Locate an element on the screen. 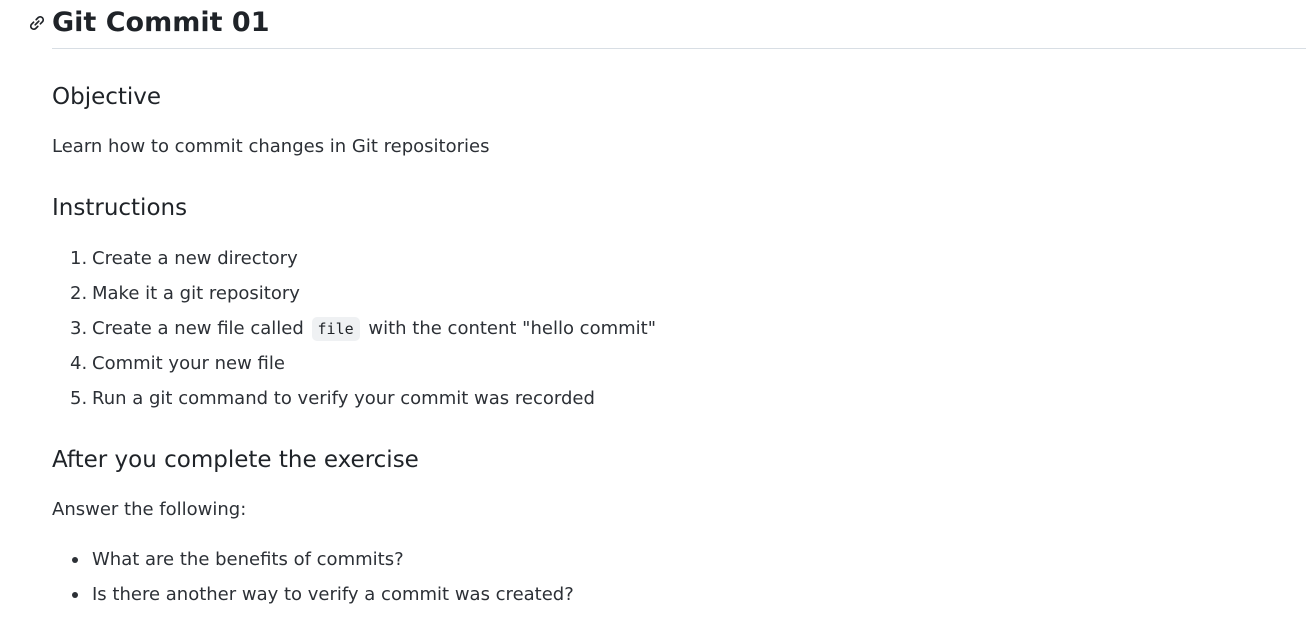  title-divider is located at coordinates (679, 48).